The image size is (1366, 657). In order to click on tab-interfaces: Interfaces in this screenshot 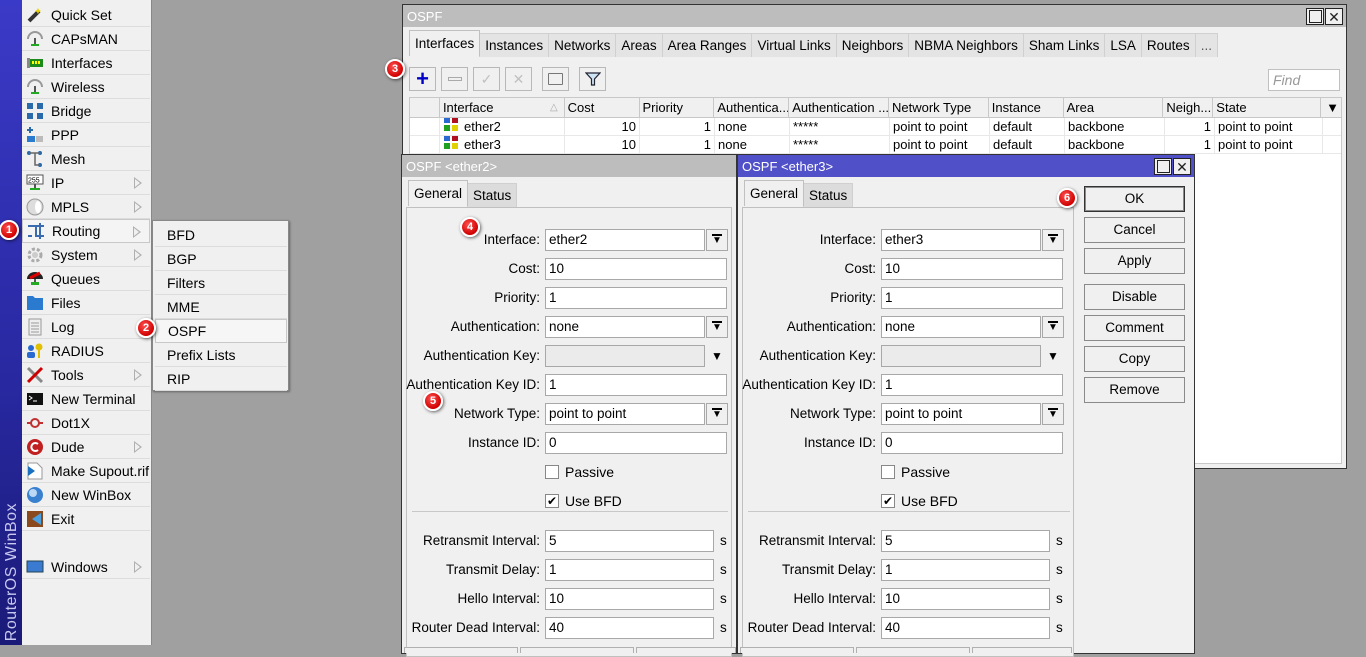, I will do `click(445, 43)`.